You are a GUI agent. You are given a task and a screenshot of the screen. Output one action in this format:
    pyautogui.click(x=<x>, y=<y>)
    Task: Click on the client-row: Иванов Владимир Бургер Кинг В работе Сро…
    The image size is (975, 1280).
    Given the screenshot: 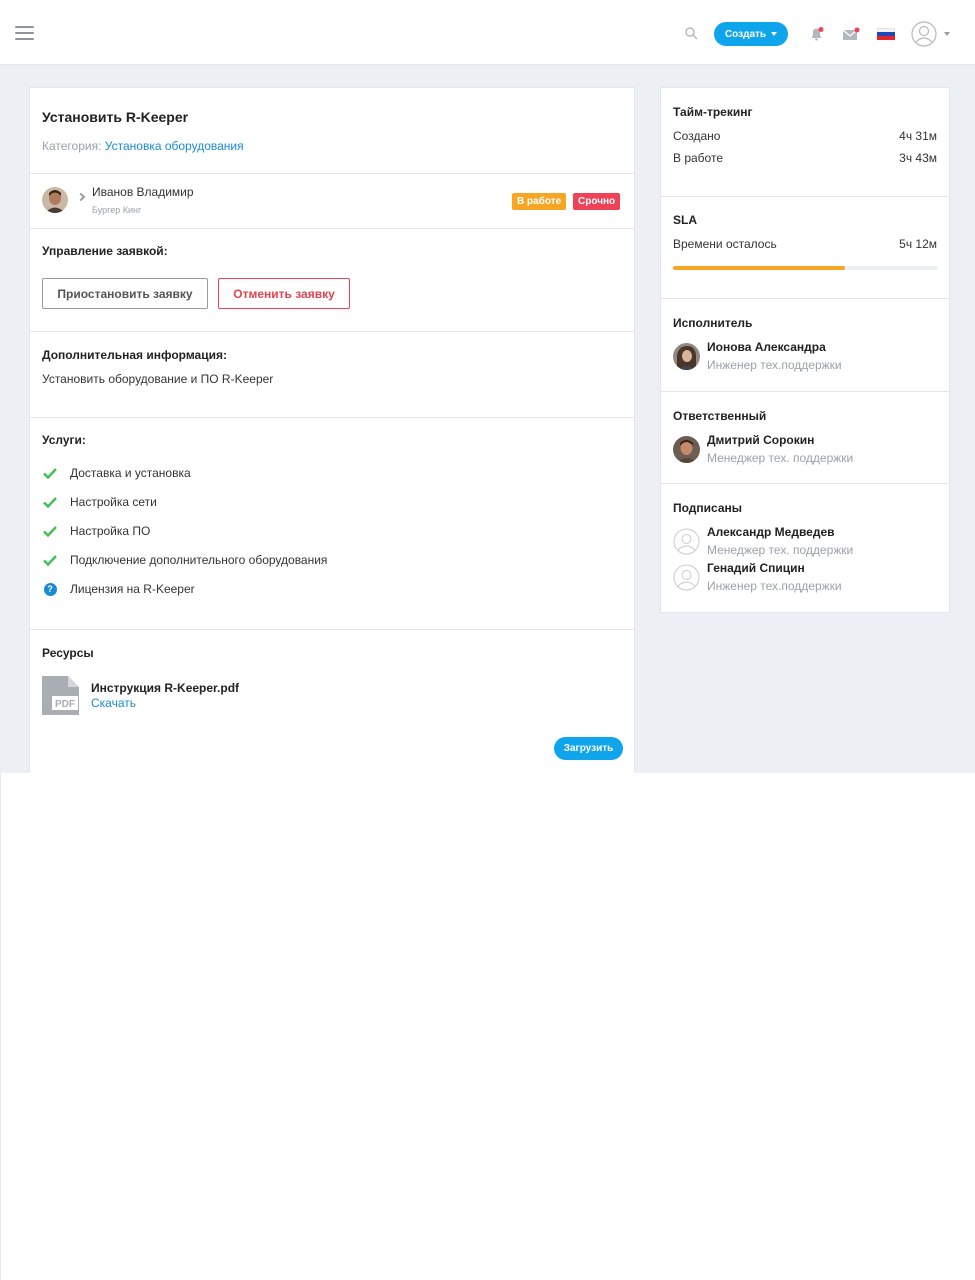 What is the action you would take?
    pyautogui.click(x=332, y=201)
    